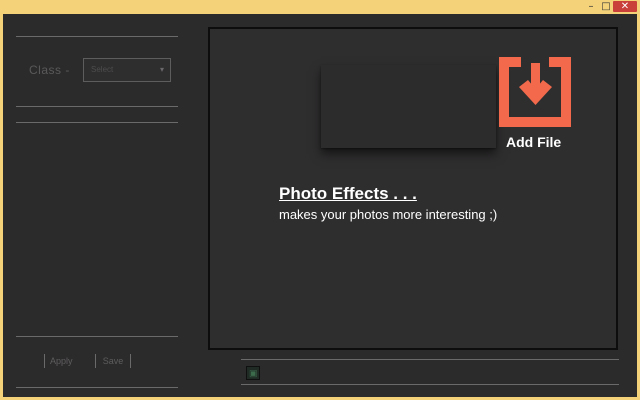 Image resolution: width=640 pixels, height=400 pixels. I want to click on minimize-button: –, so click(591, 6).